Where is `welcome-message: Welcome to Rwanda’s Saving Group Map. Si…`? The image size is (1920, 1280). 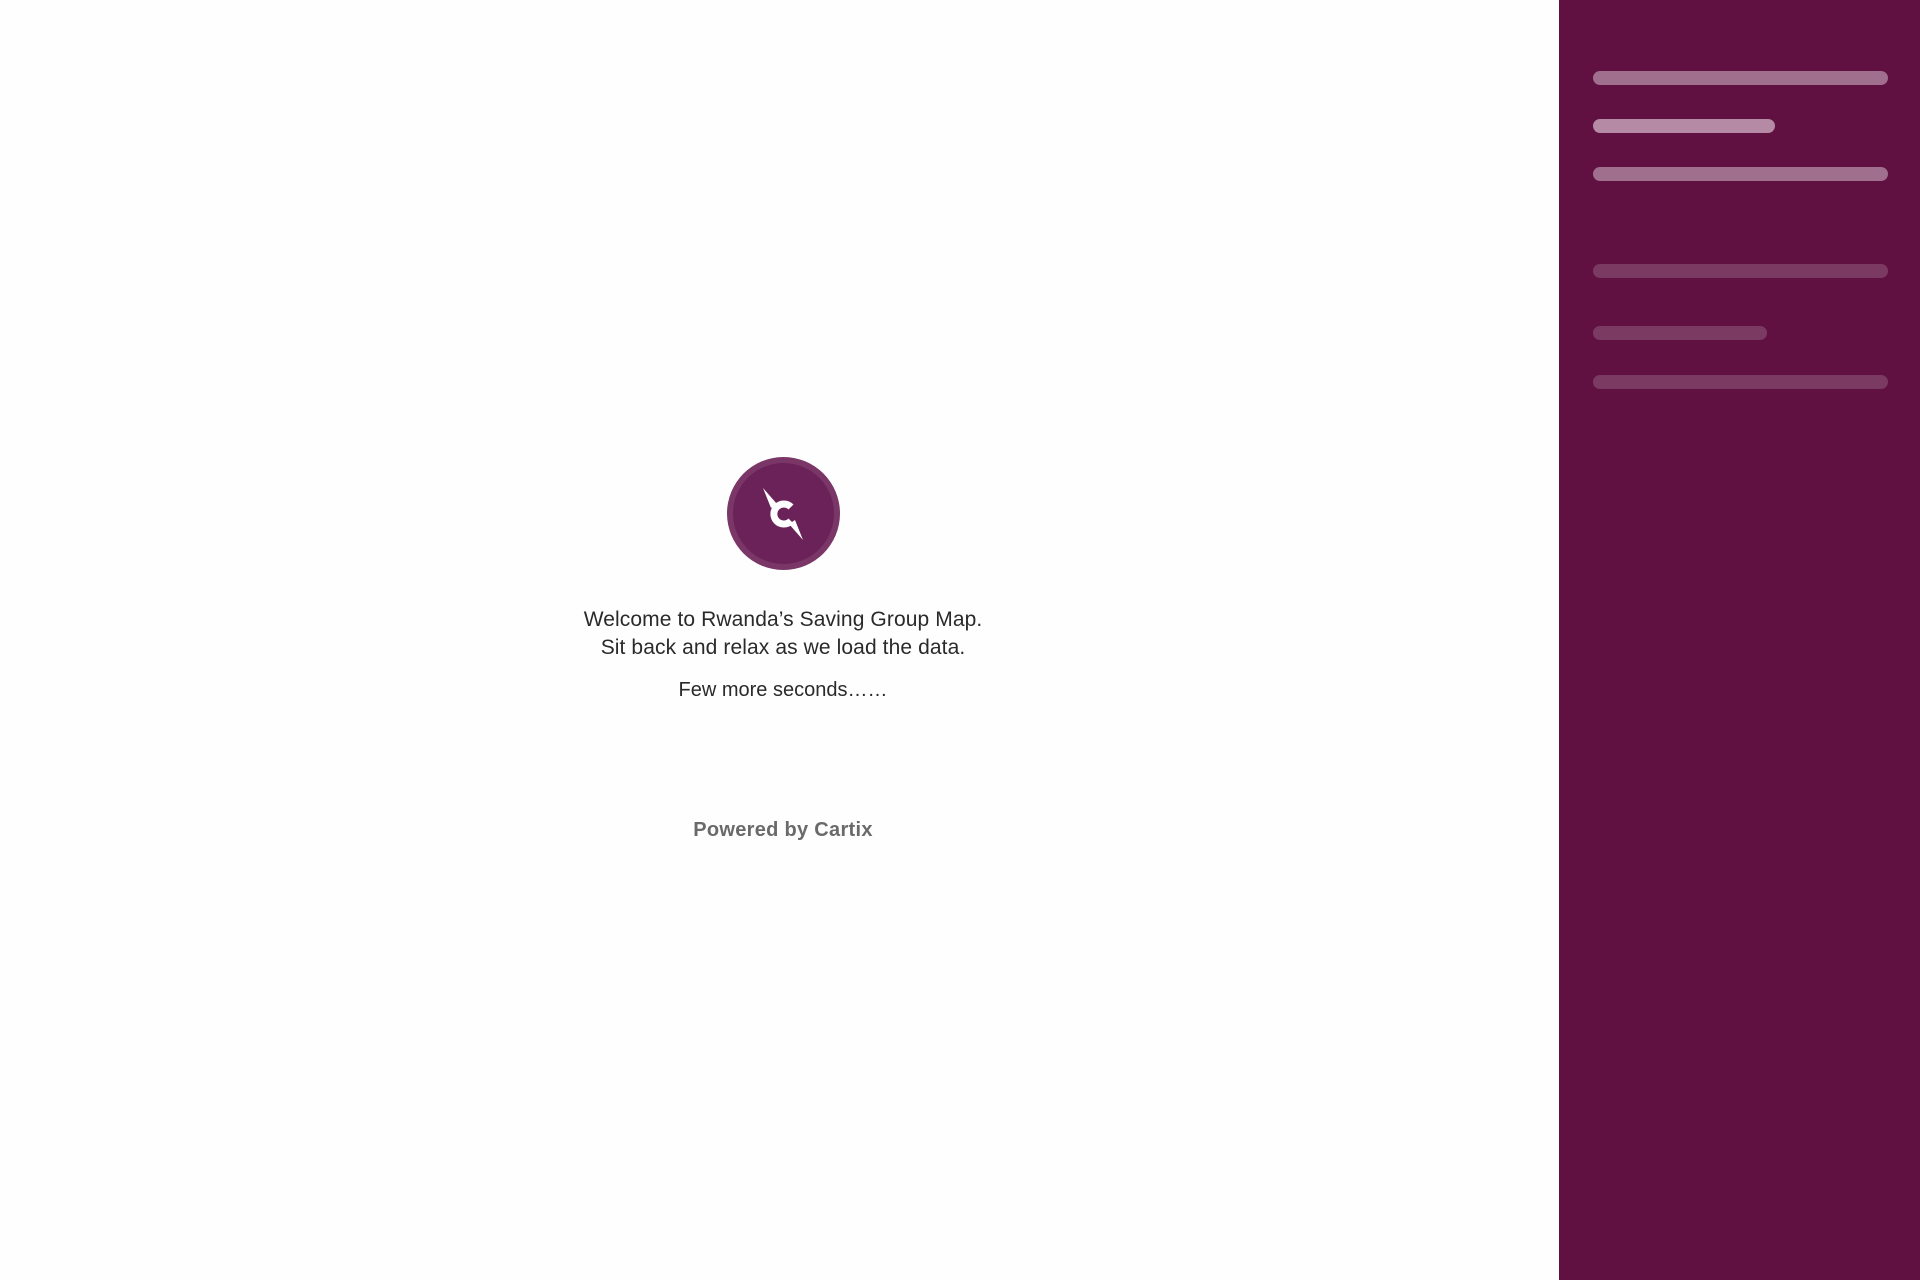
welcome-message: Welcome to Rwanda’s Saving Group Map. Si… is located at coordinates (783, 634).